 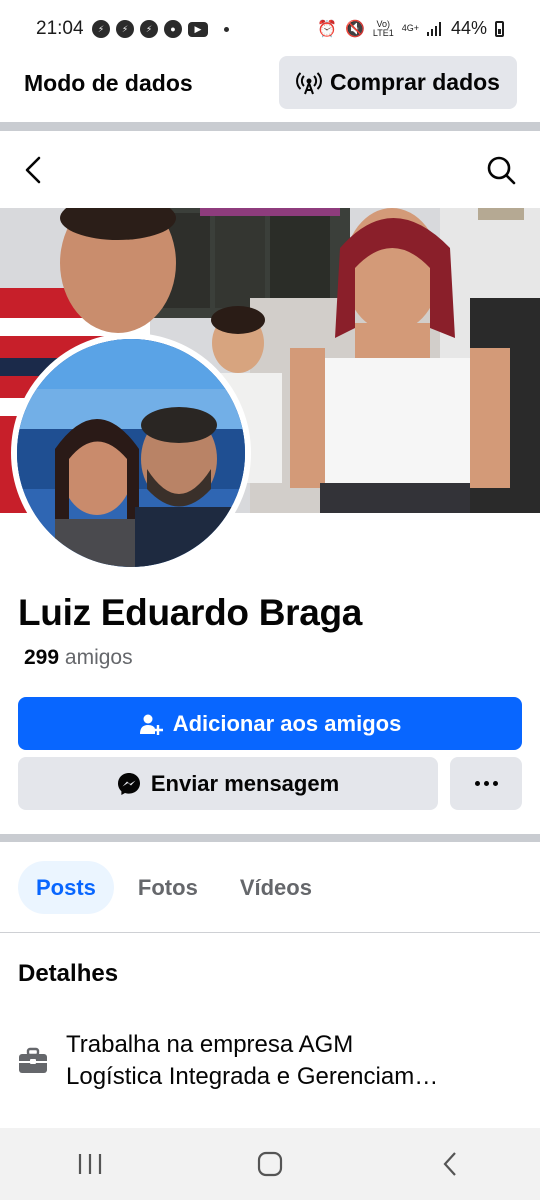 What do you see at coordinates (354, 29) in the screenshot?
I see `mute-icon: 🔇` at bounding box center [354, 29].